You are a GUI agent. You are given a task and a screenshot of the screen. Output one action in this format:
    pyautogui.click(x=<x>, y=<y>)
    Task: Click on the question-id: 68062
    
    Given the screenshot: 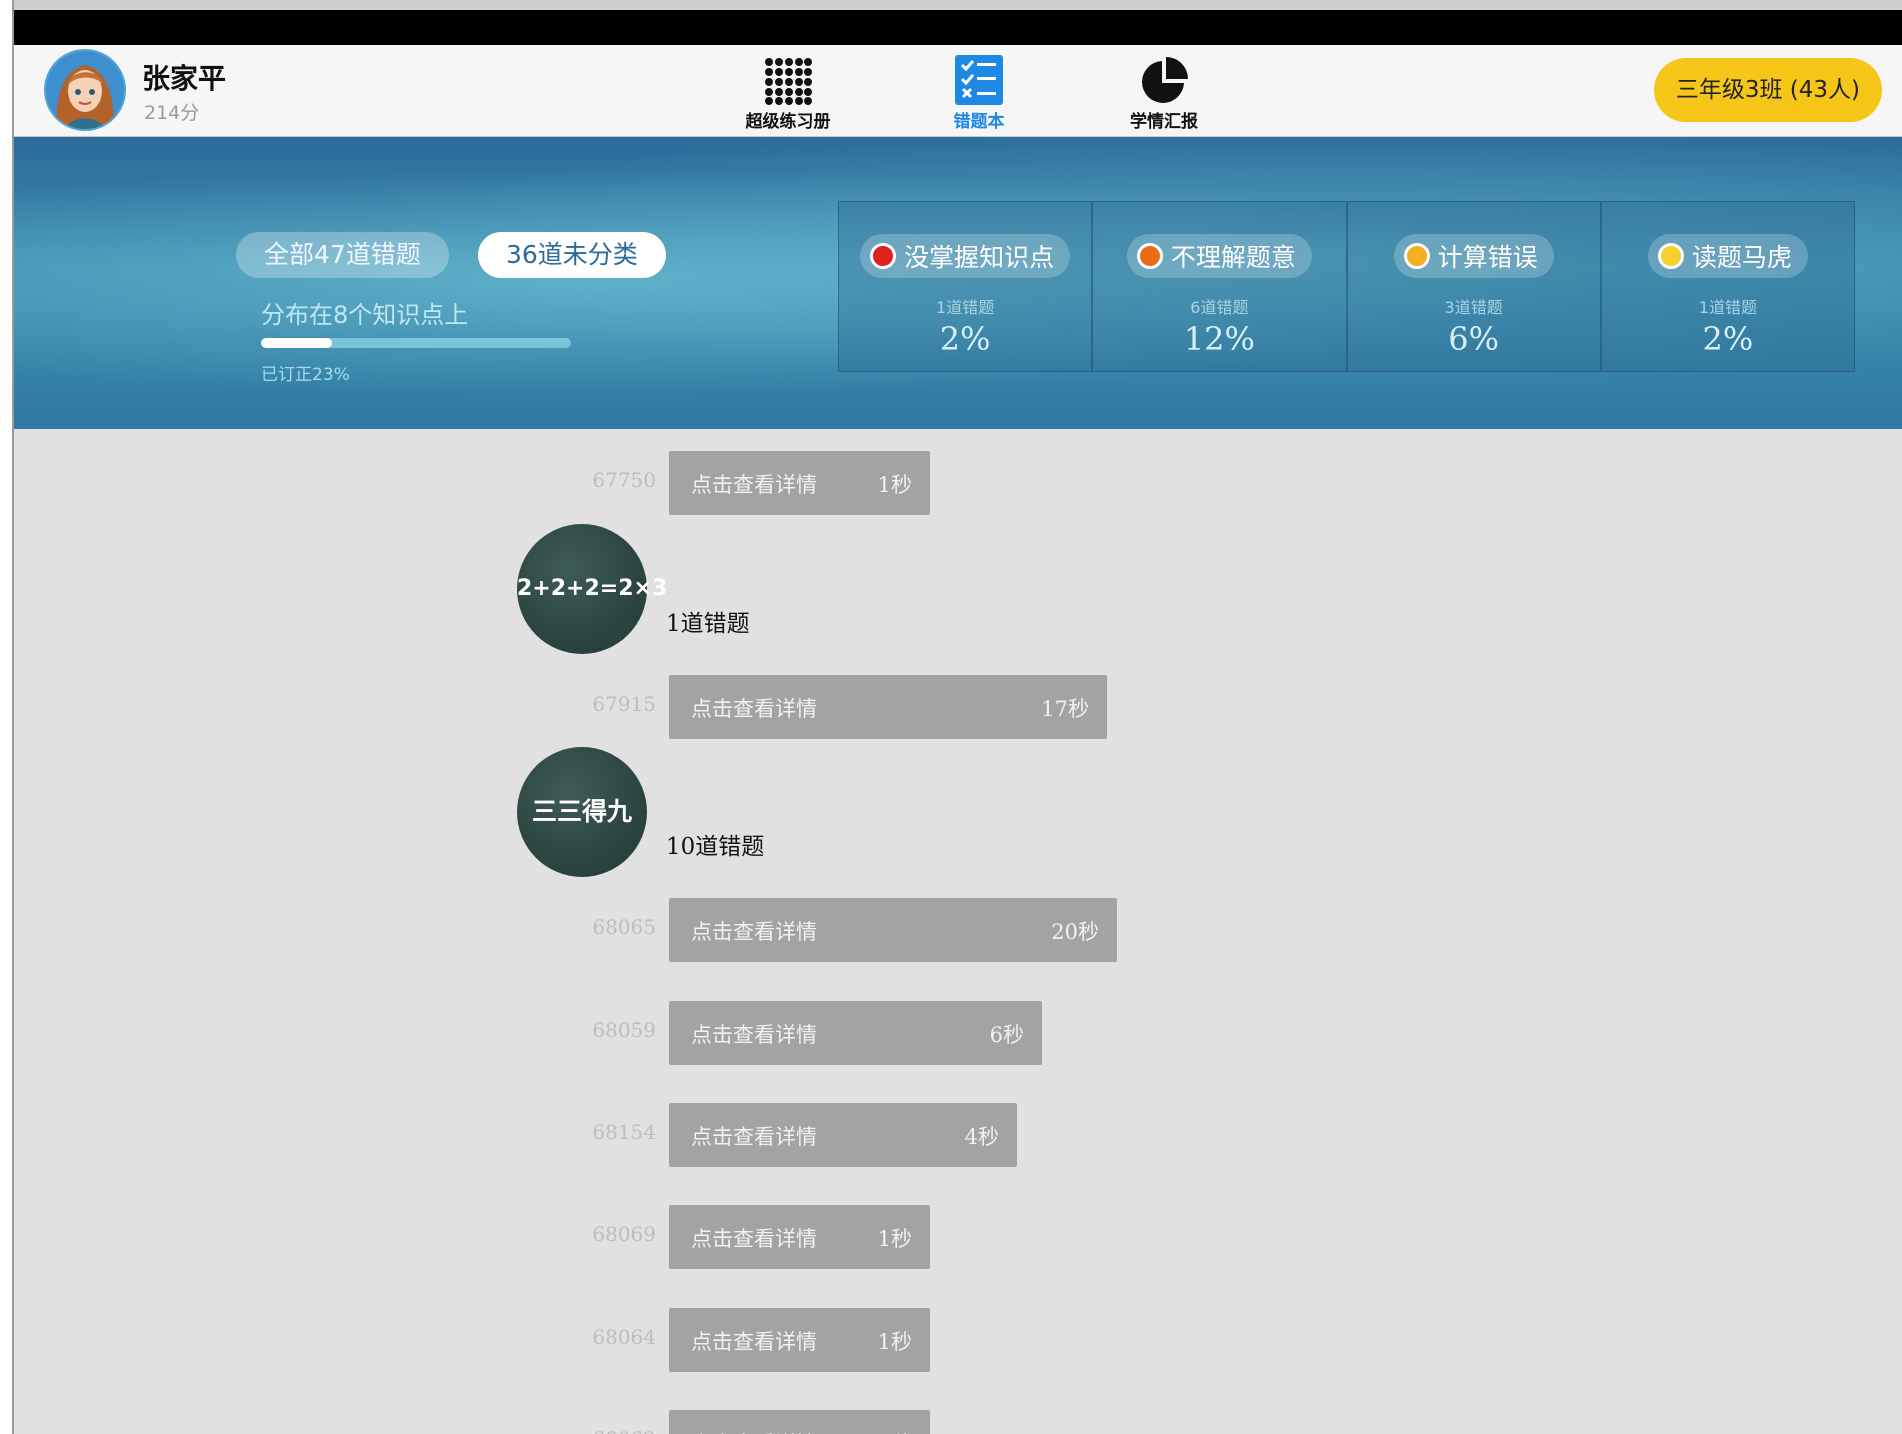 What is the action you would take?
    pyautogui.click(x=591, y=1430)
    